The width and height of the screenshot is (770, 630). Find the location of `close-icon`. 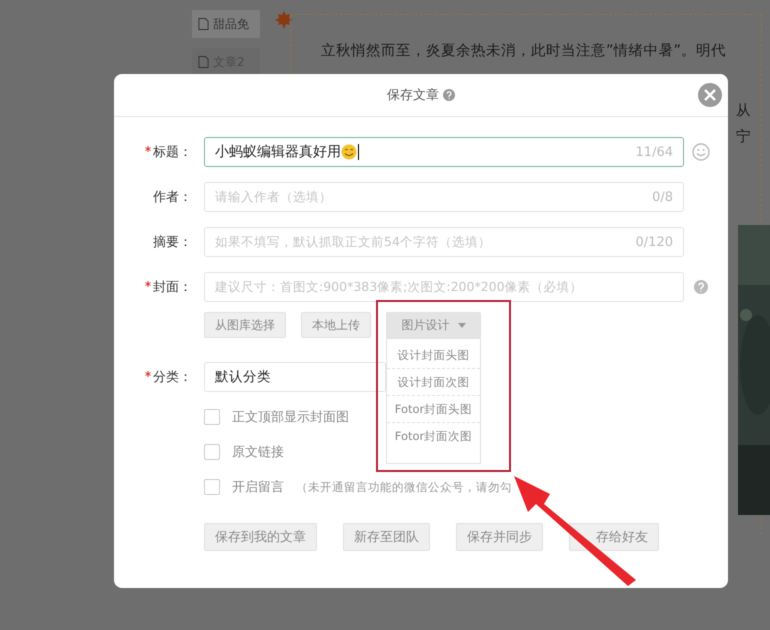

close-icon is located at coordinates (710, 95).